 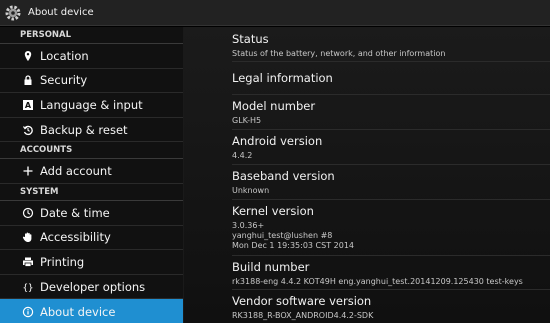 What do you see at coordinates (91, 35) in the screenshot?
I see `section-header-personal: PERSONAL` at bounding box center [91, 35].